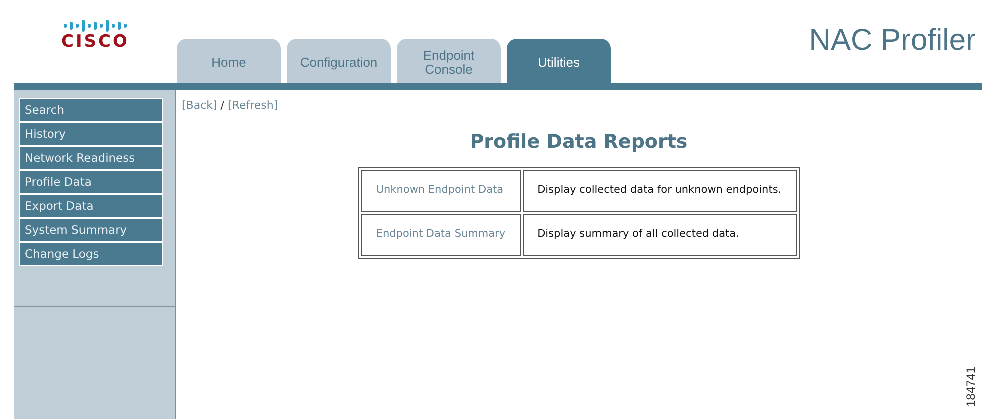 The width and height of the screenshot is (982, 419). Describe the element at coordinates (200, 105) in the screenshot. I see `breadcrumb-link: [Back]` at that location.